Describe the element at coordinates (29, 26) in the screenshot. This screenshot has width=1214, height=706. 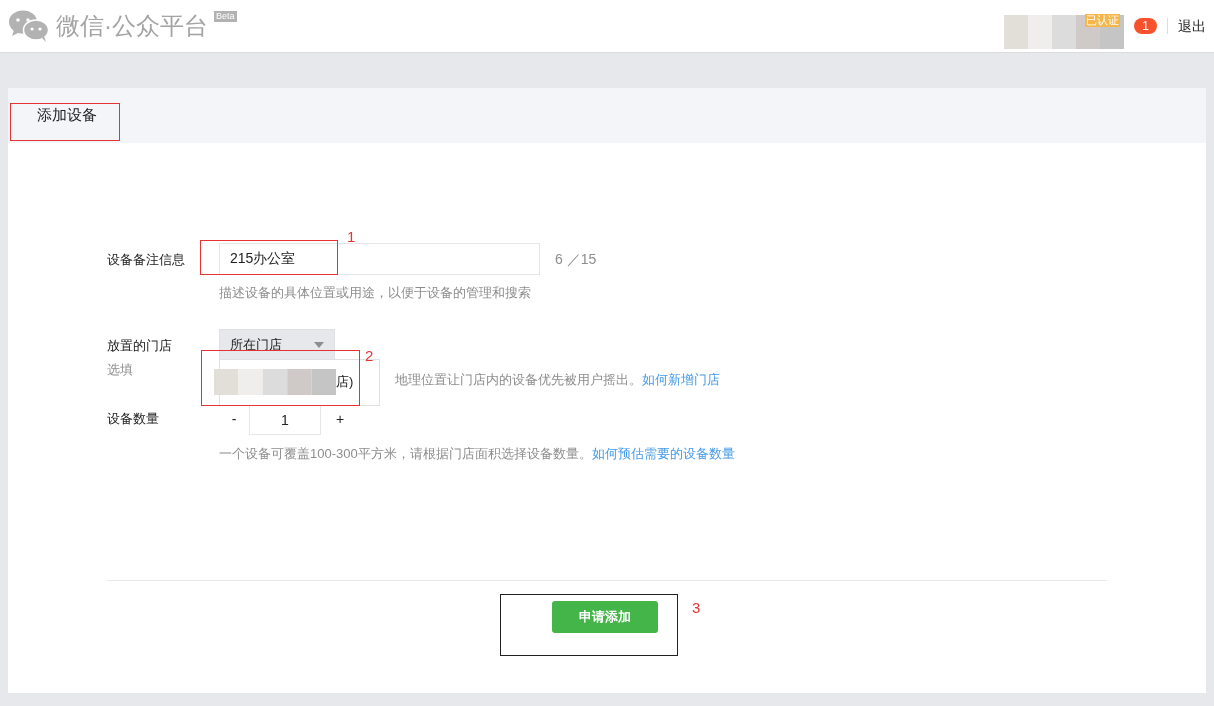
I see `chat-bubbles-icon` at that location.